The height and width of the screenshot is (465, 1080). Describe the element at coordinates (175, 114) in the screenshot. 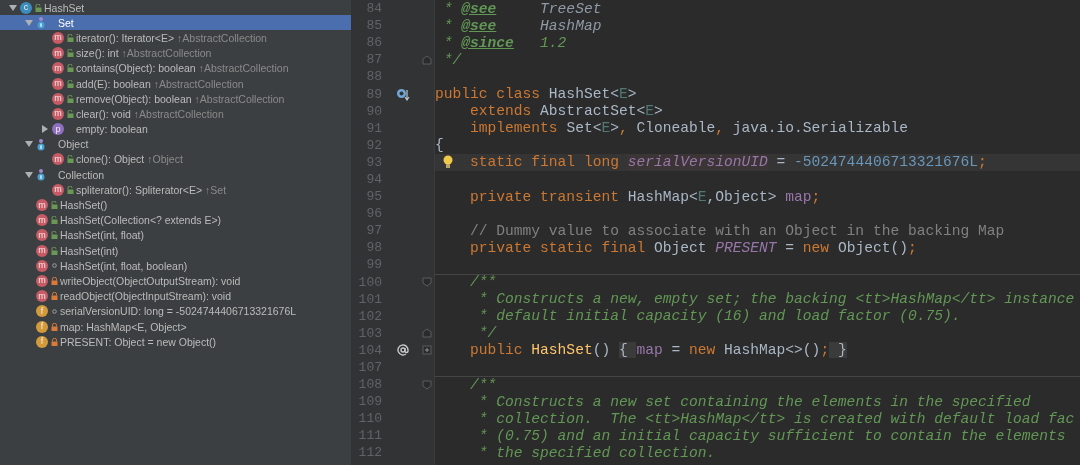

I see `tree-item: m clear(): void ↑AbstractCollection` at that location.